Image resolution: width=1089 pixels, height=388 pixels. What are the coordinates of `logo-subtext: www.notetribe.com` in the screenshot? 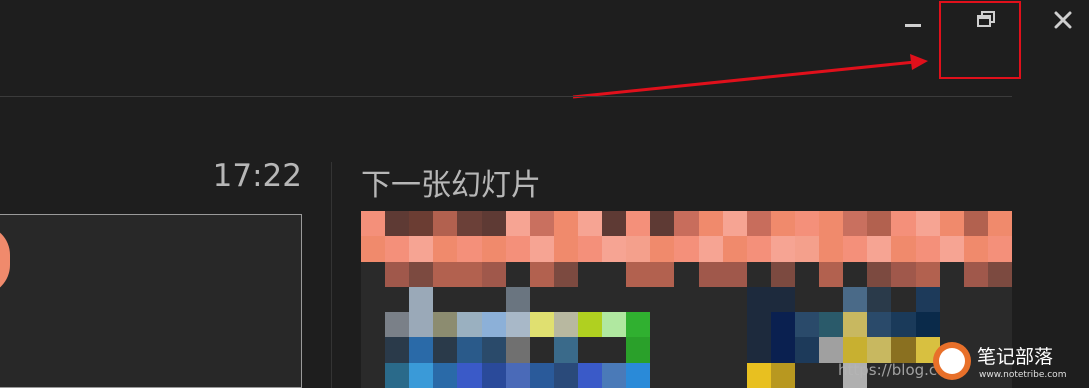 It's located at (1023, 375).